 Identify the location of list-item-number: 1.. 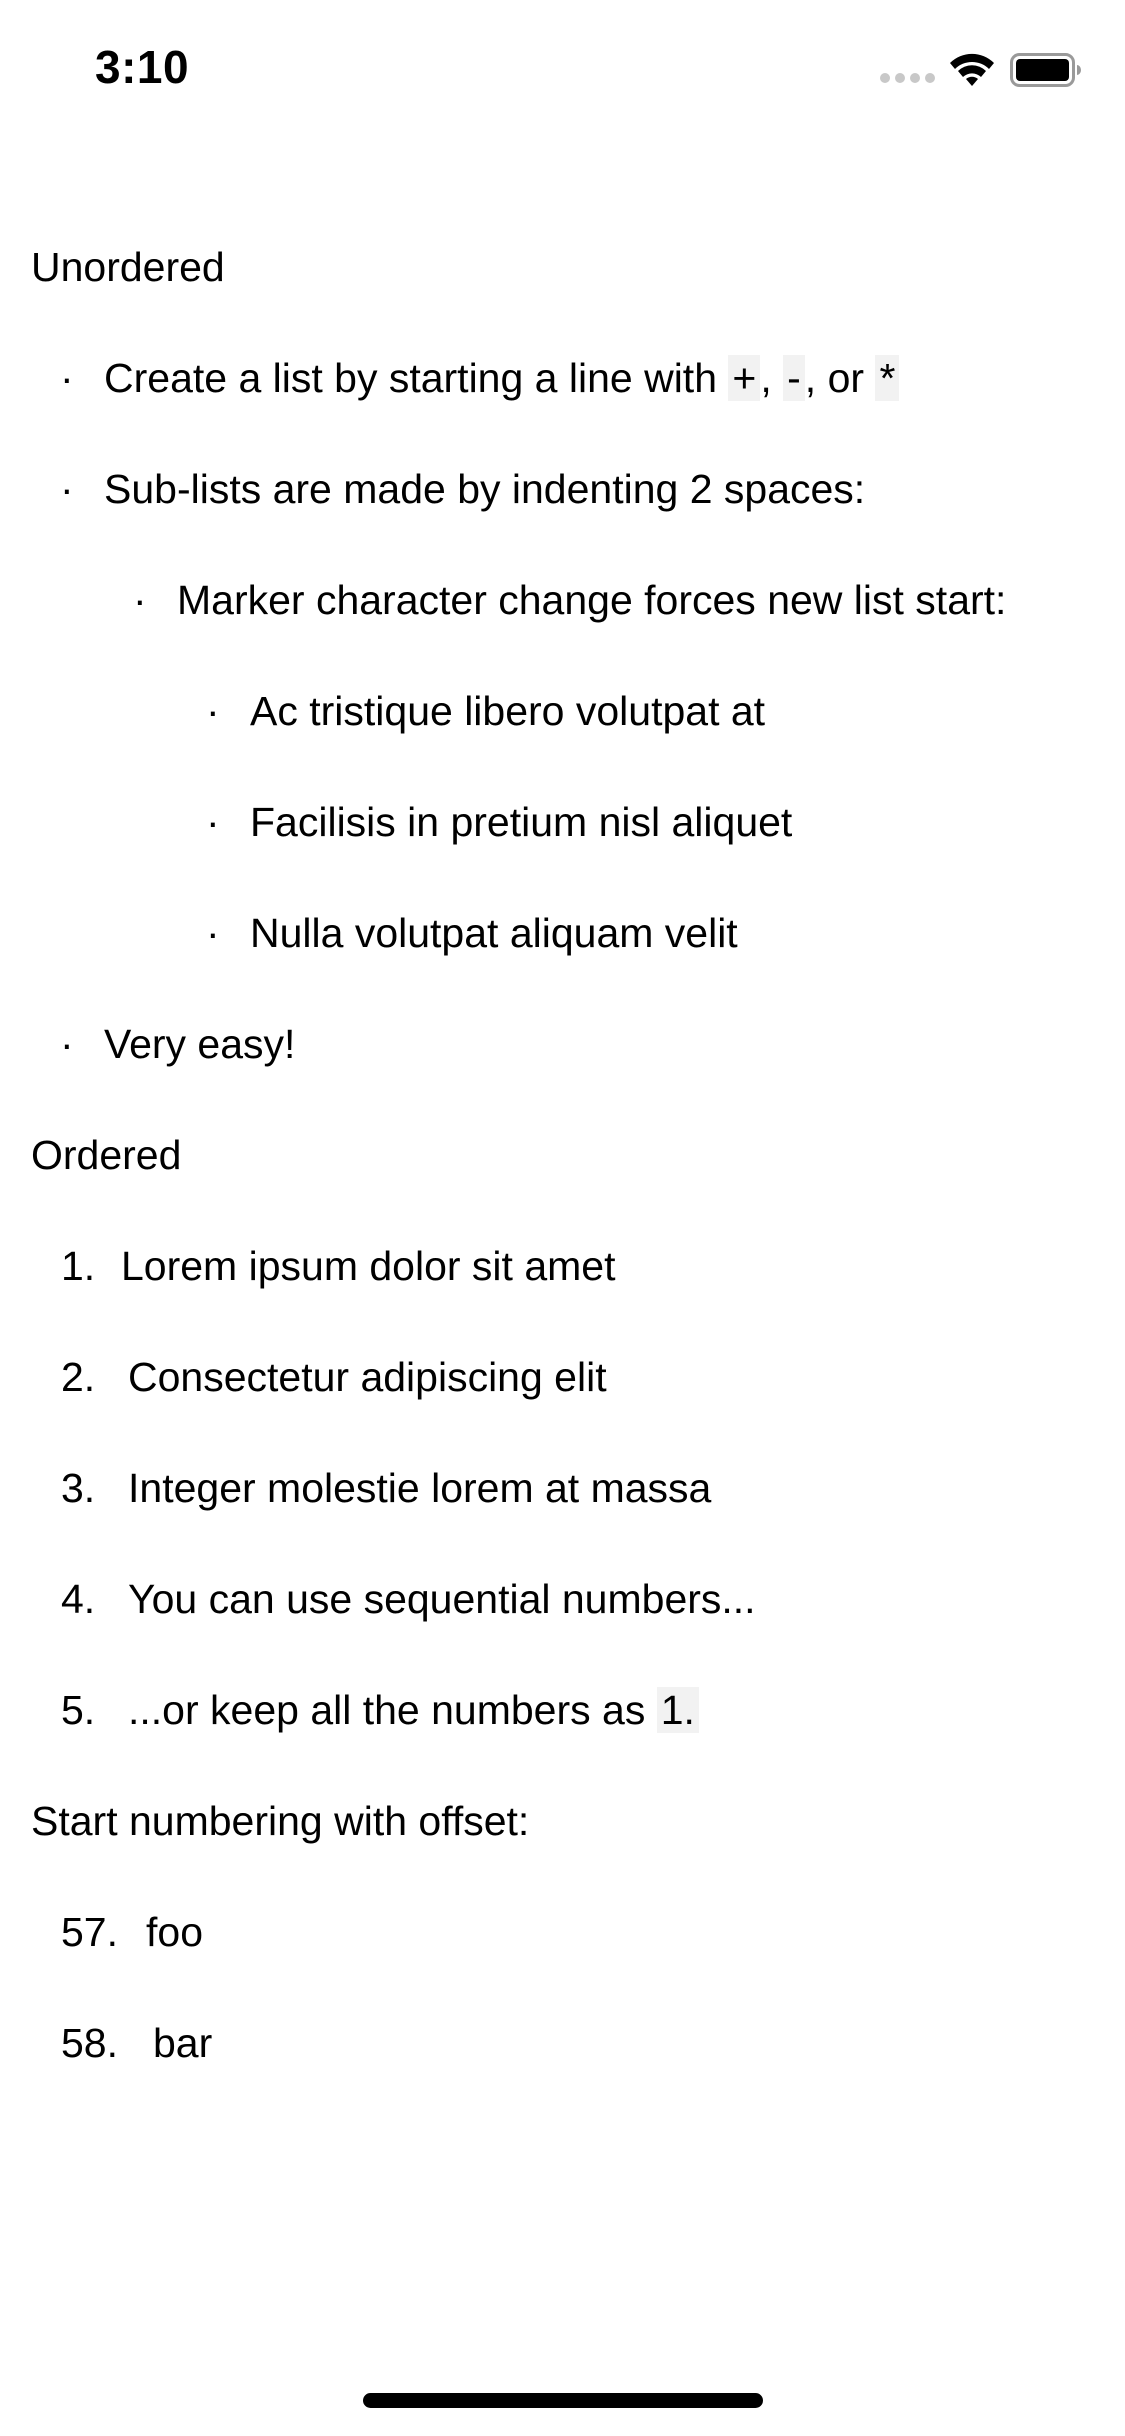
(78, 1266).